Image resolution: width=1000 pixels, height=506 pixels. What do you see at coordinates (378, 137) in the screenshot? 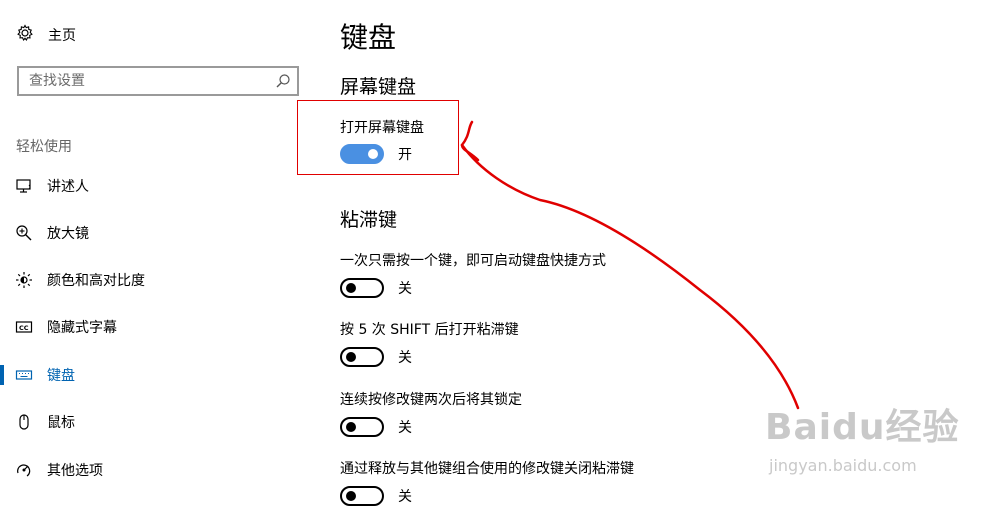
I see `annotation-highlight-box` at bounding box center [378, 137].